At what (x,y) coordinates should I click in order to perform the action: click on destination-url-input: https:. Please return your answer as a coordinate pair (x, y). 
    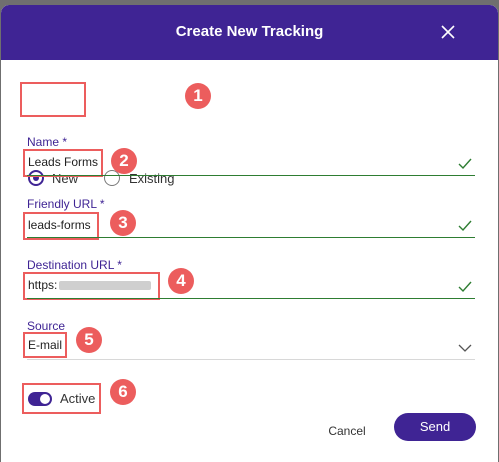
    Looking at the image, I should click on (90, 285).